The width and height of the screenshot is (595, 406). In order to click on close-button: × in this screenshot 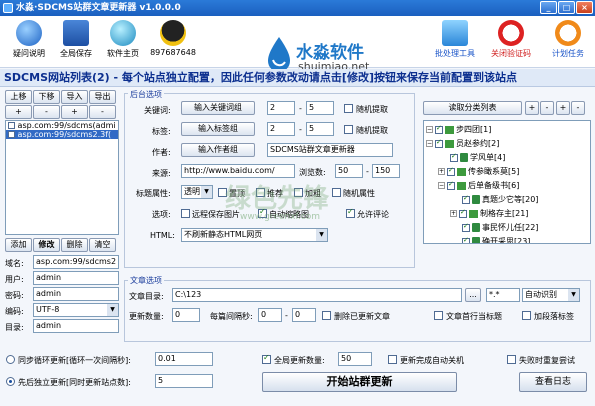, I will do `click(584, 7)`.